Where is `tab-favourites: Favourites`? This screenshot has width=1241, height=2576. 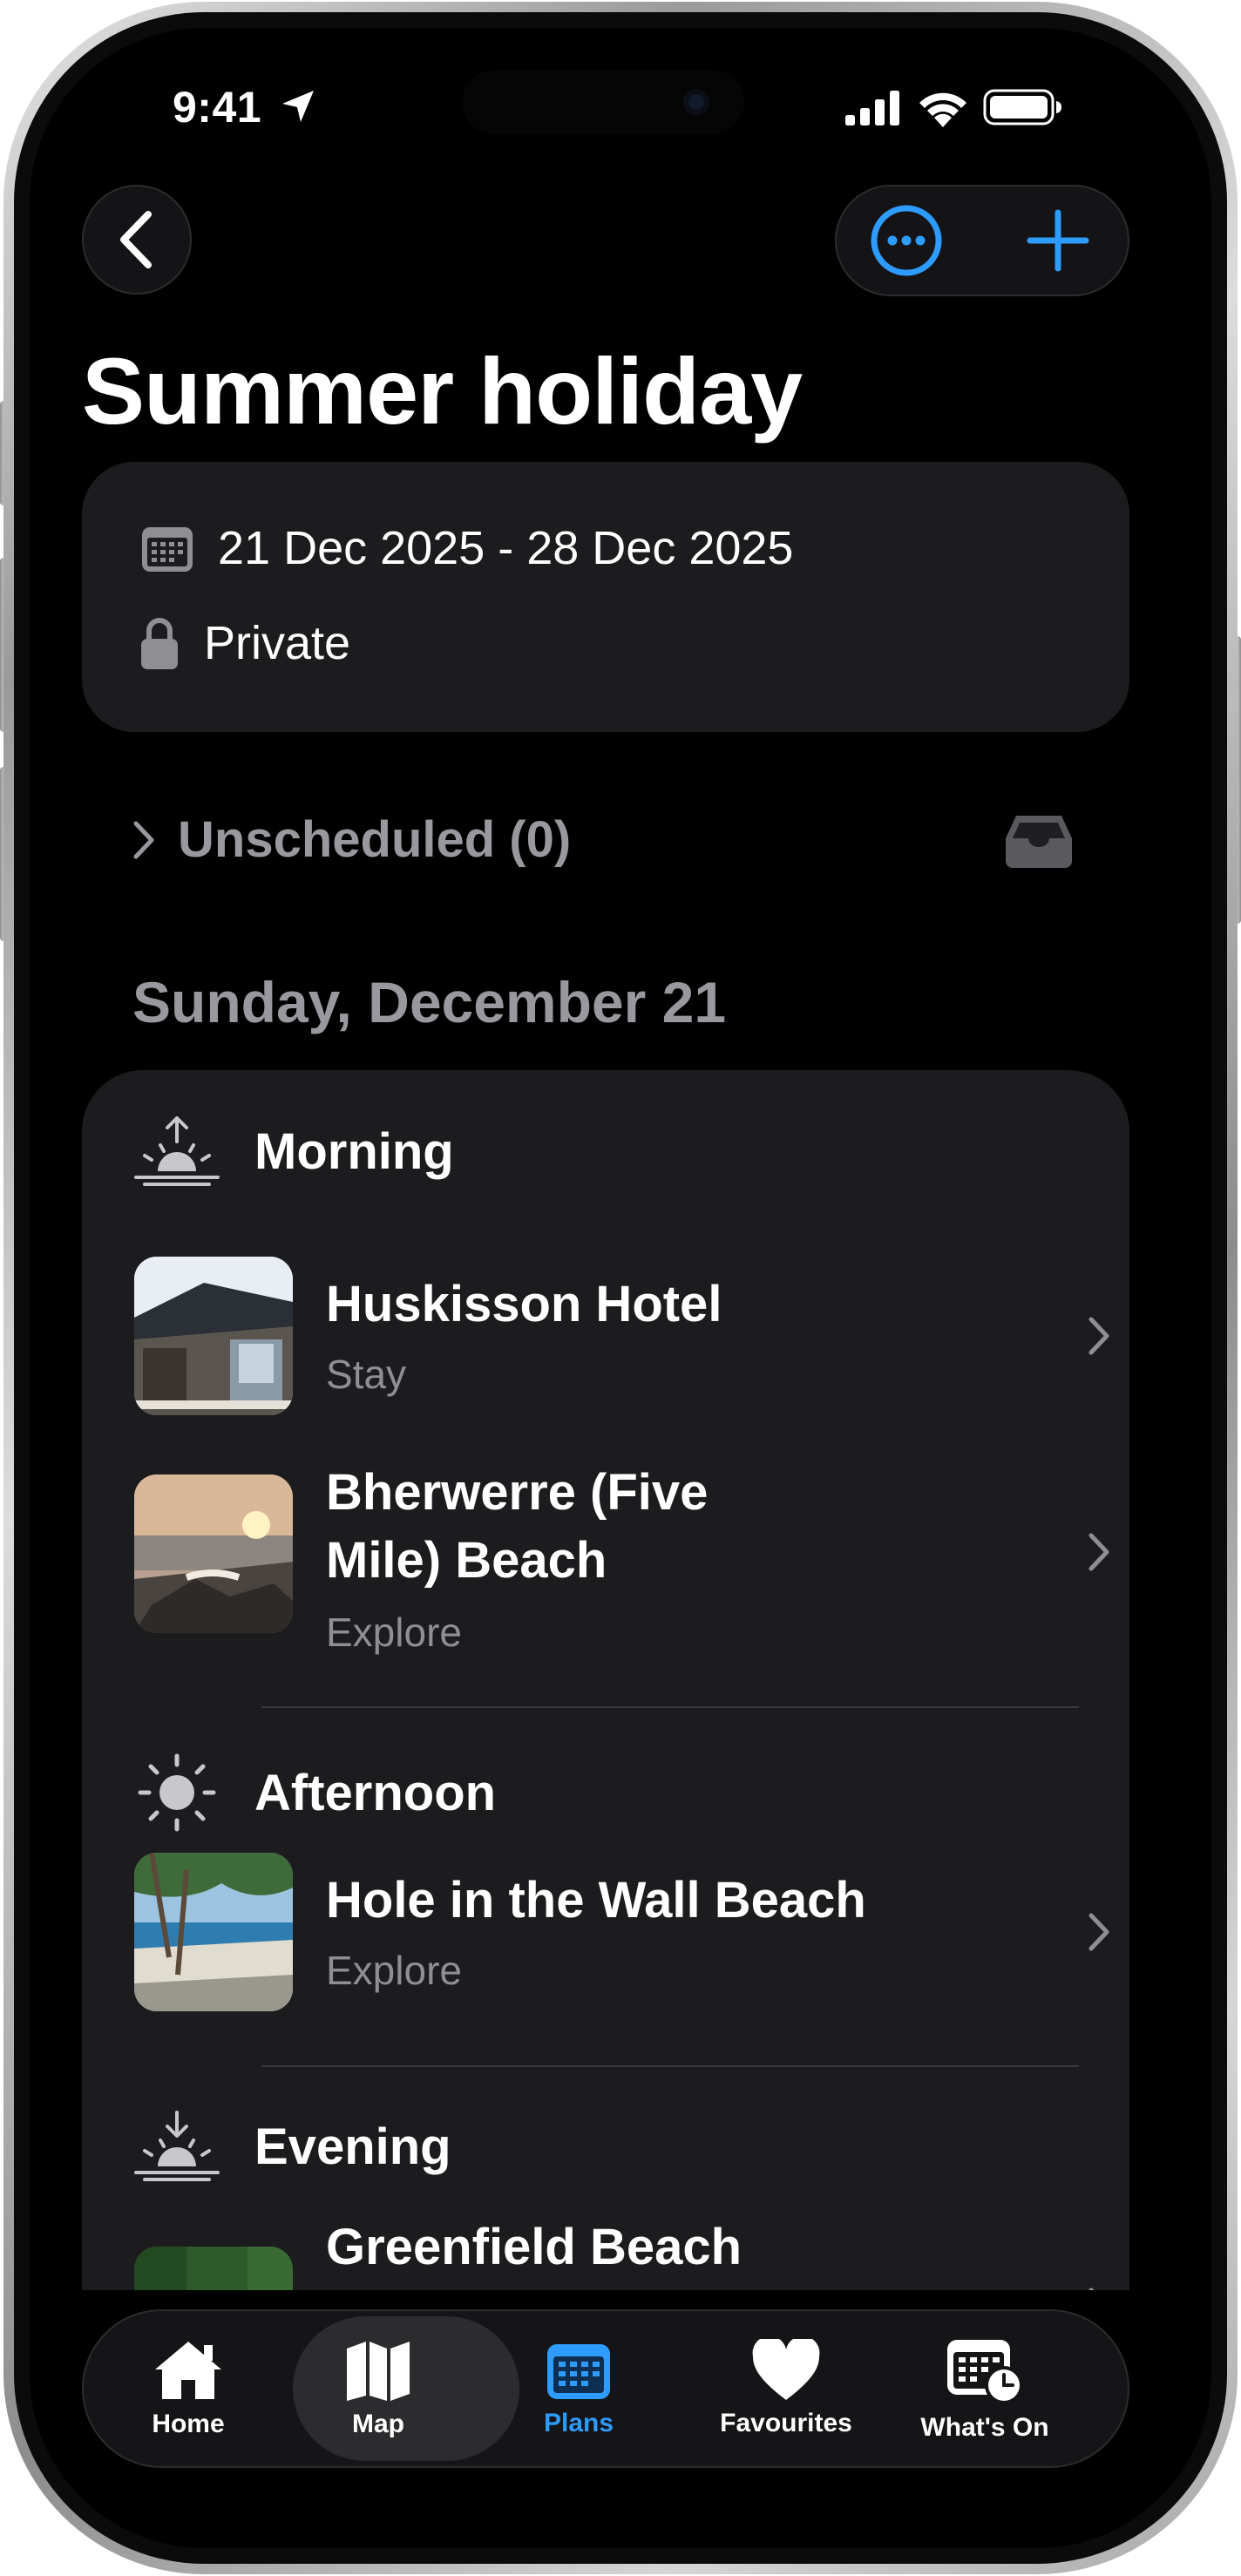
tab-favourites: Favourites is located at coordinates (786, 2389).